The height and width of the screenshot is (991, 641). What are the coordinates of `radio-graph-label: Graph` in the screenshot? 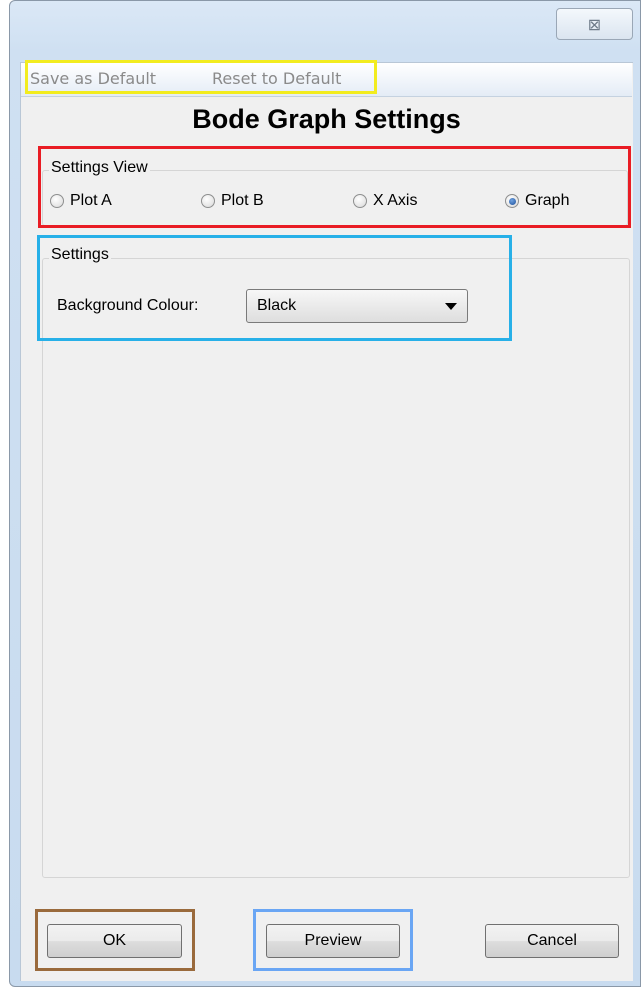 It's located at (547, 200).